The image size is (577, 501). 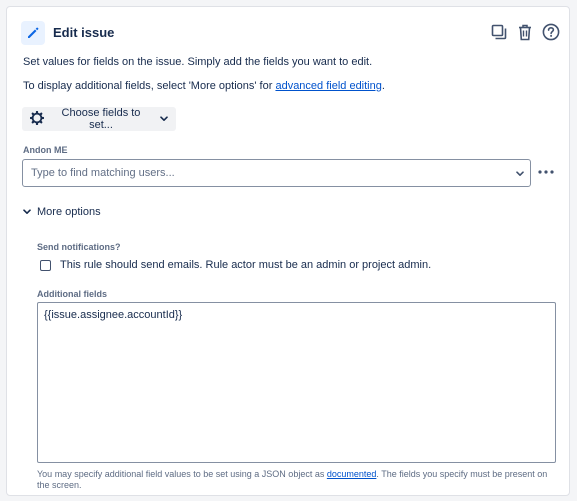 I want to click on additional-fields-label: Additional fields, so click(x=72, y=294).